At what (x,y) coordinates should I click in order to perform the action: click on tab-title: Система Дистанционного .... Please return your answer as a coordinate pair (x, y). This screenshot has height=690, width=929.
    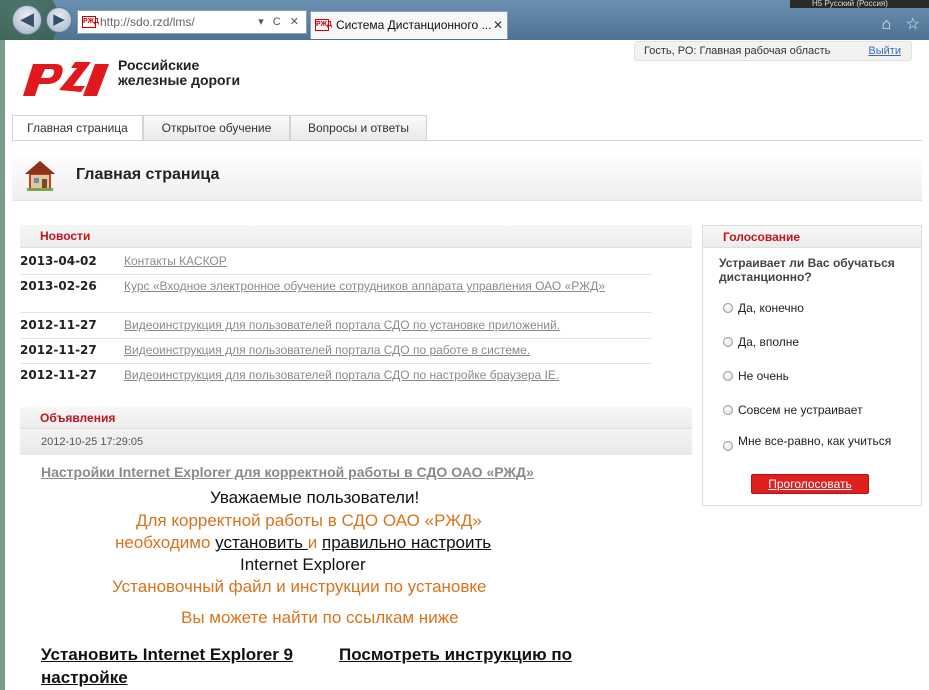
    Looking at the image, I should click on (414, 25).